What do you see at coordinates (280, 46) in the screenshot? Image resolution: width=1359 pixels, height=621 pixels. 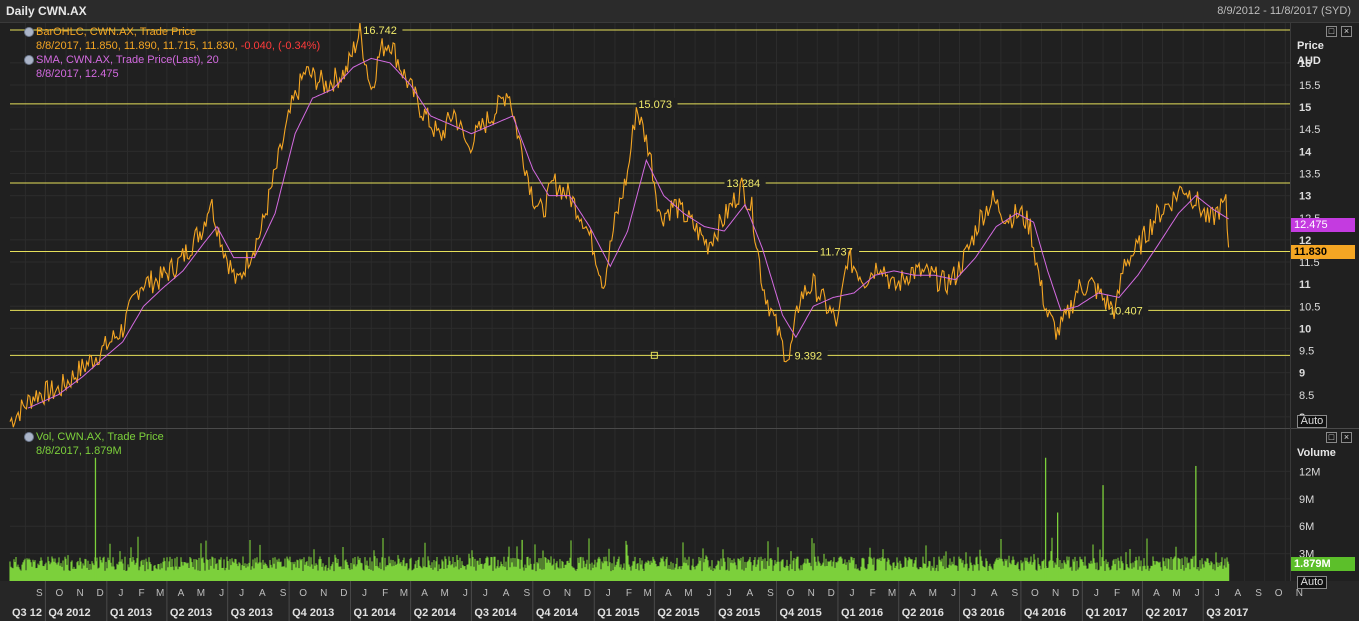 I see `ohlc-legend-change: -0.040, (-0.34%)` at bounding box center [280, 46].